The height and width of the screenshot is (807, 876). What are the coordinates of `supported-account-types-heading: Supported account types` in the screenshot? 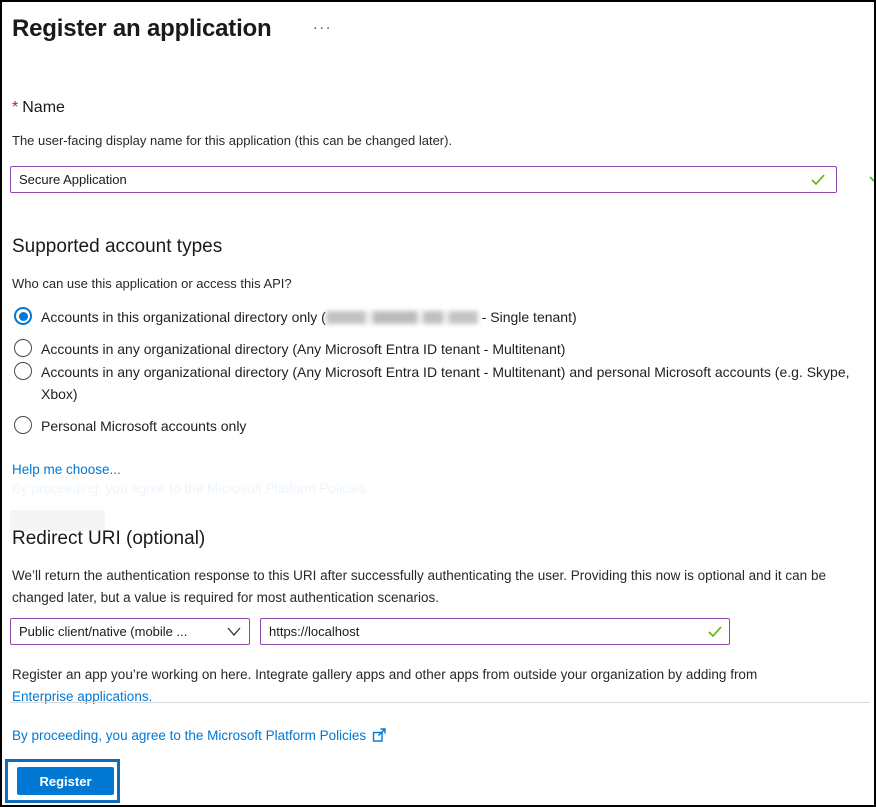 It's located at (117, 246).